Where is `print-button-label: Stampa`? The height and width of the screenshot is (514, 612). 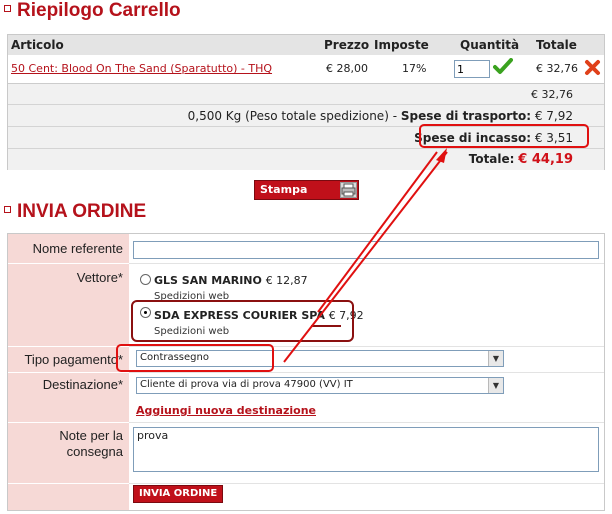 print-button-label: Stampa is located at coordinates (284, 189).